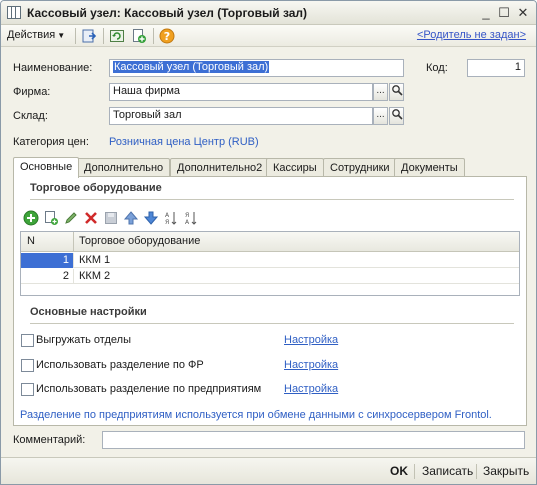 The image size is (537, 485). I want to click on parent-link: <Родитель не задан>, so click(471, 35).